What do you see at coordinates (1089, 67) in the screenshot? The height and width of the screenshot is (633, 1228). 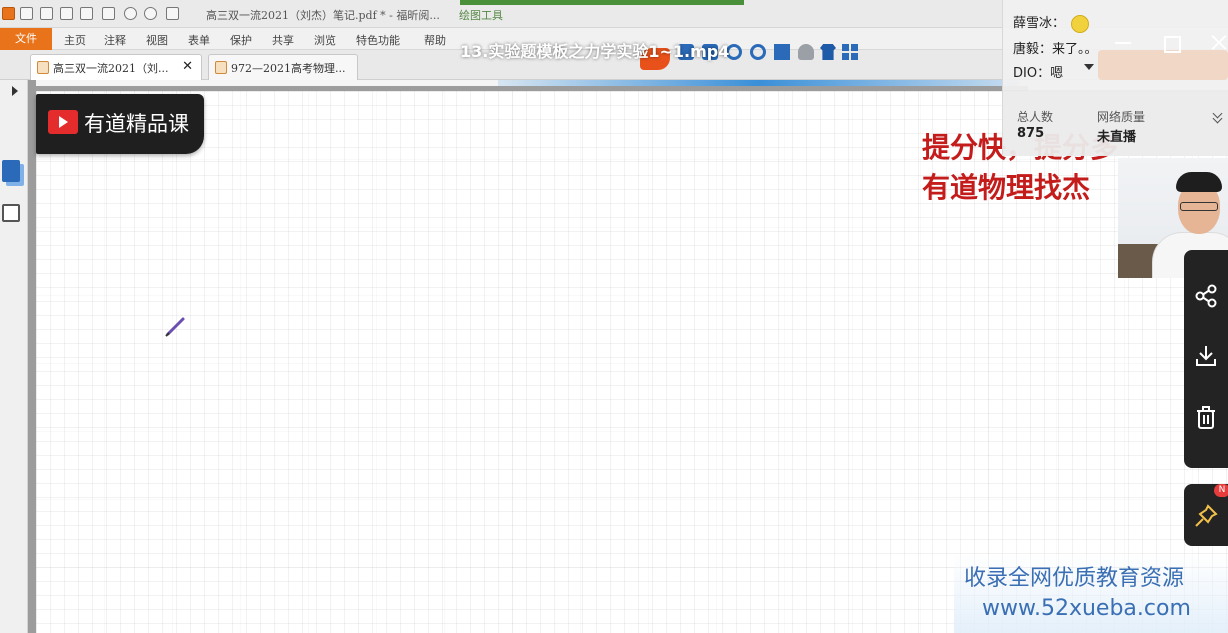 I see `chat-dropdown-icon` at bounding box center [1089, 67].